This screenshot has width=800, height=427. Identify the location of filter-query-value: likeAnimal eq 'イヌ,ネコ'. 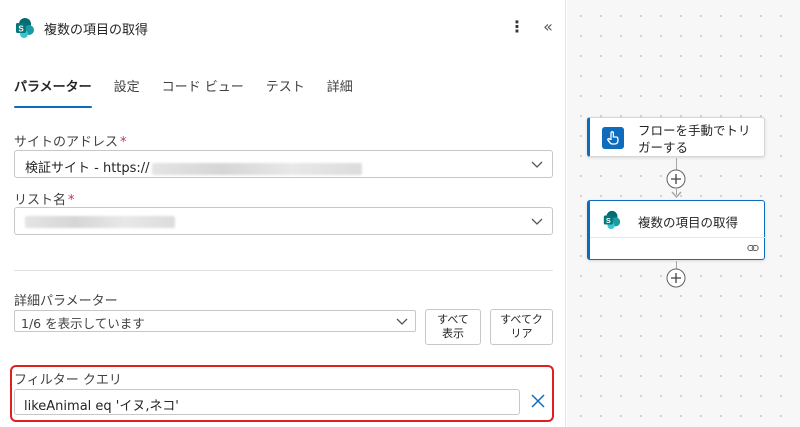
(101, 406).